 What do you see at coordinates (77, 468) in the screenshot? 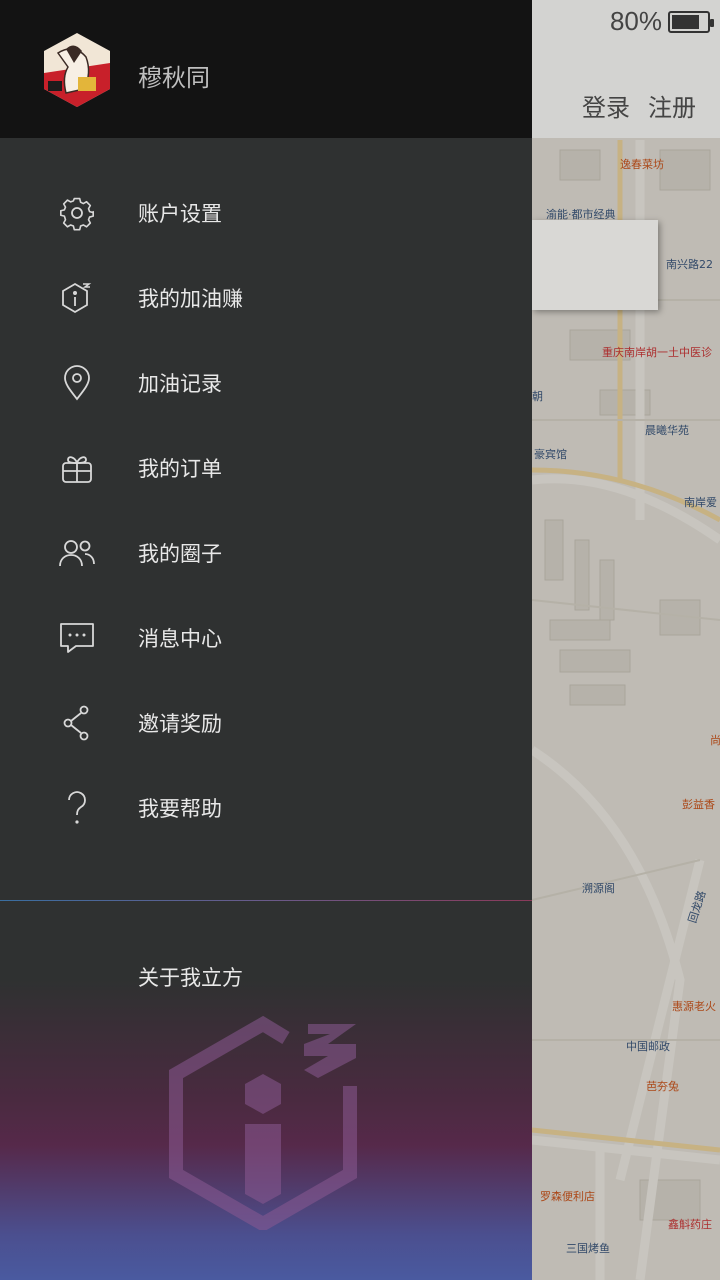
I see `gift-icon` at bounding box center [77, 468].